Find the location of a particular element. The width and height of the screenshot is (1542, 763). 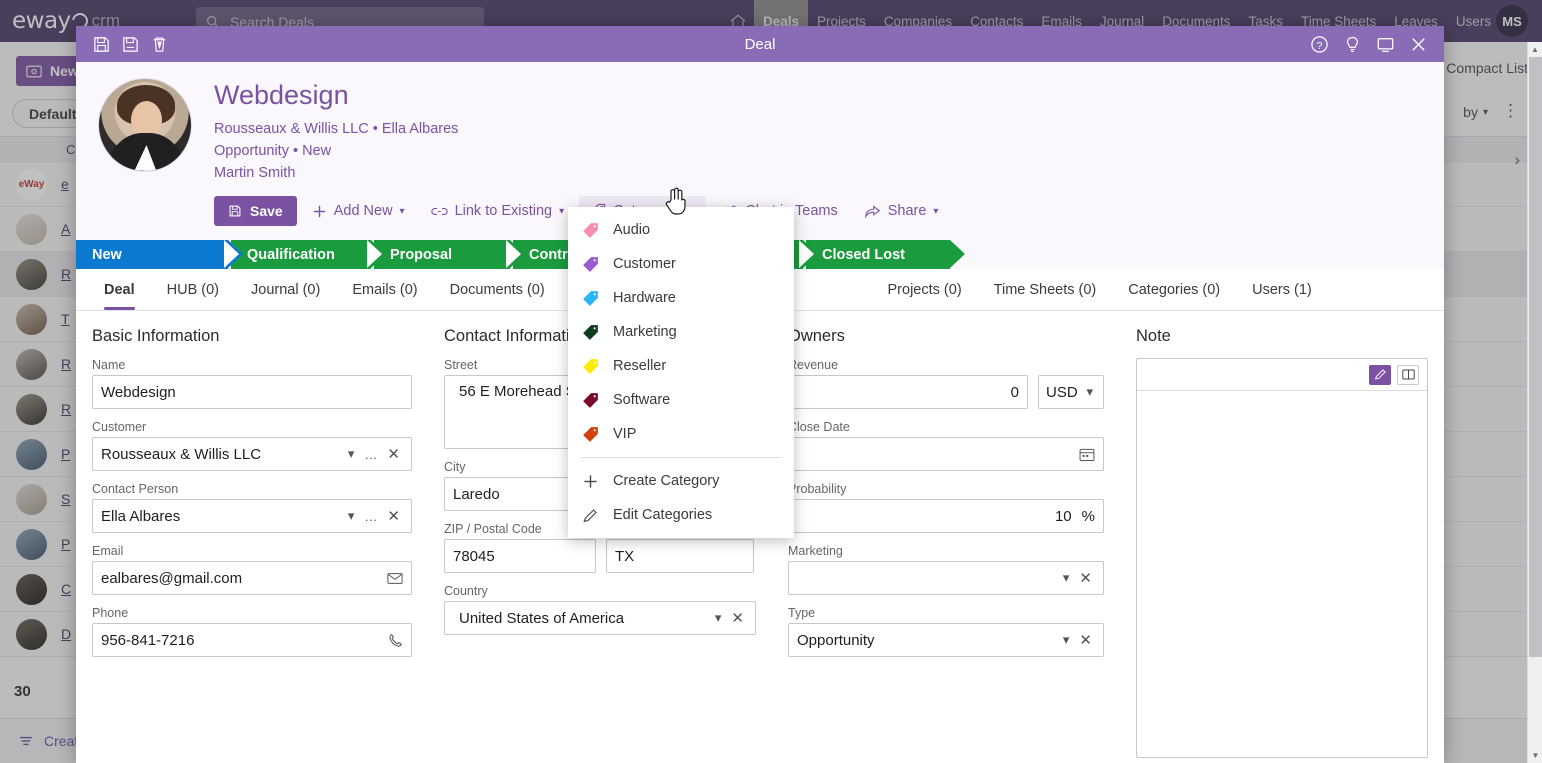

tab-label: Journal (0) is located at coordinates (286, 290).